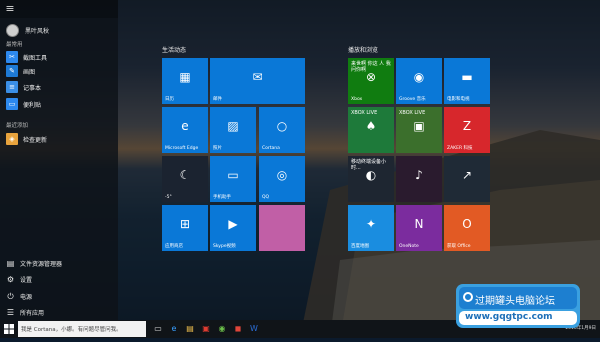 This screenshot has width=600, height=342. I want to click on solitaire-icon: ♠, so click(371, 126).